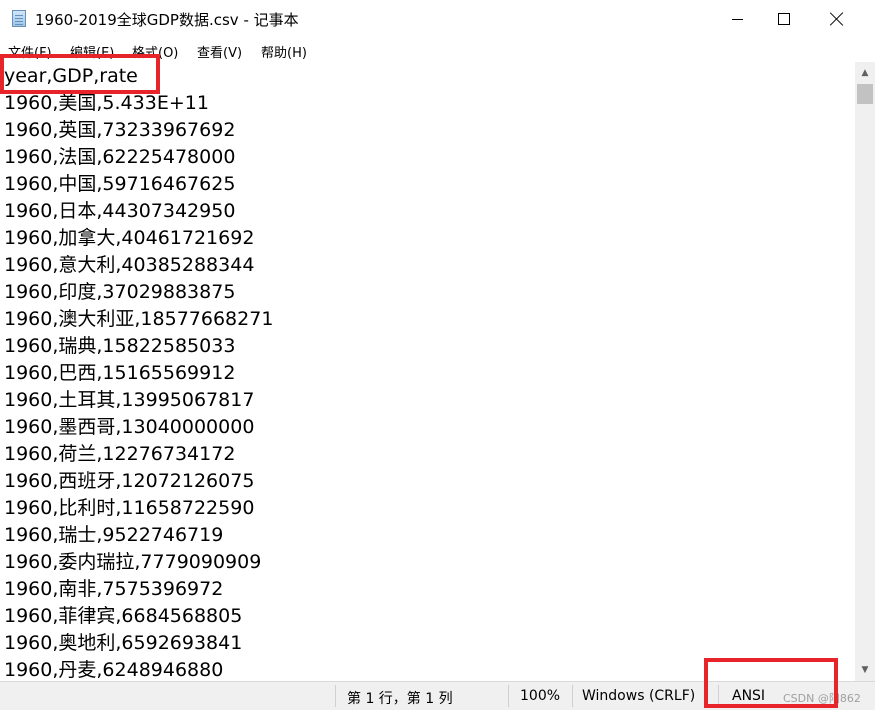 This screenshot has height=710, width=875. What do you see at coordinates (106, 103) in the screenshot?
I see `text-line: 1960,美国,5.433E+11` at bounding box center [106, 103].